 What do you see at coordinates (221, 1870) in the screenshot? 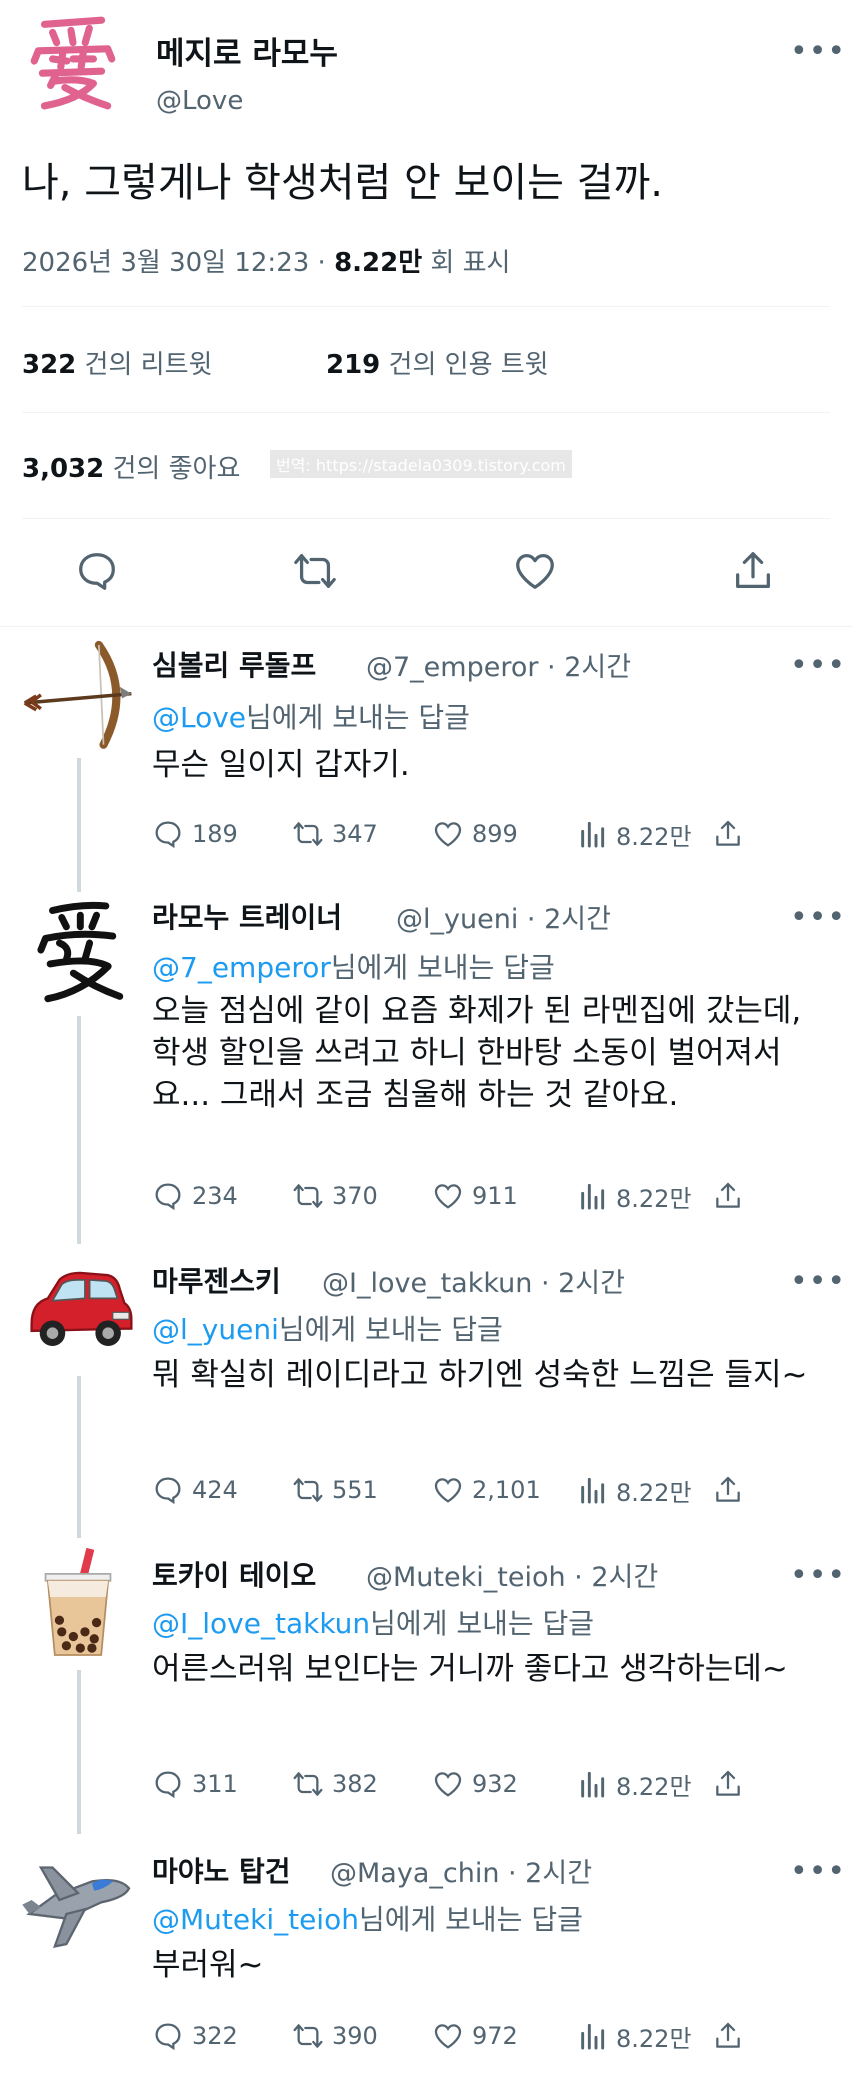
I see `display-name: 마야노 탑건` at bounding box center [221, 1870].